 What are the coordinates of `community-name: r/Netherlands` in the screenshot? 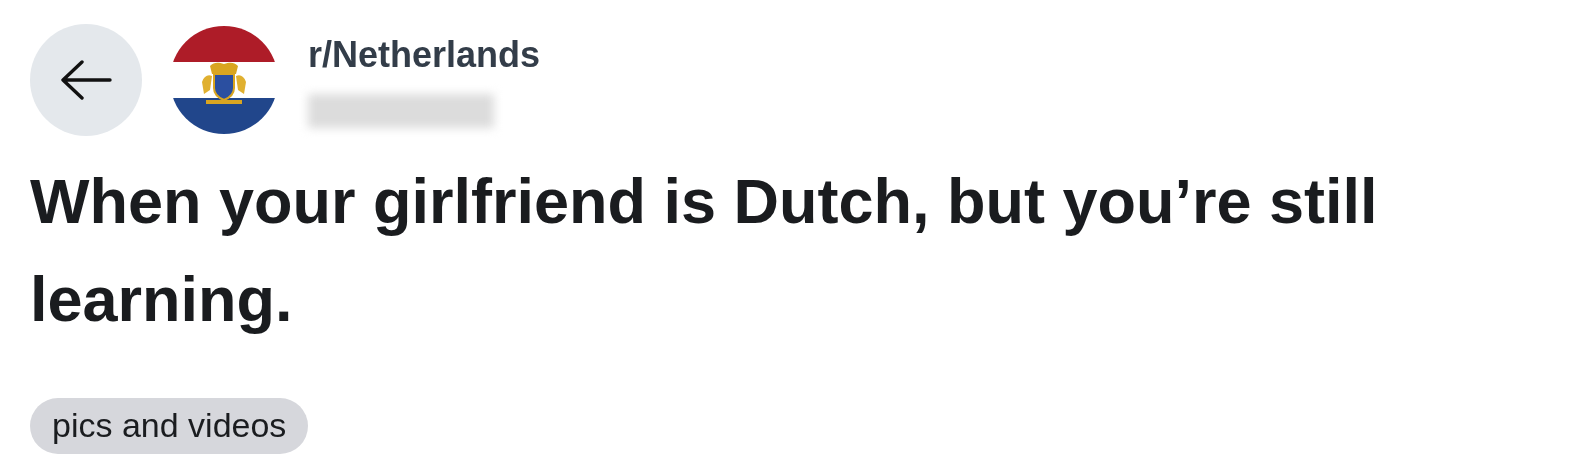 It's located at (424, 55).